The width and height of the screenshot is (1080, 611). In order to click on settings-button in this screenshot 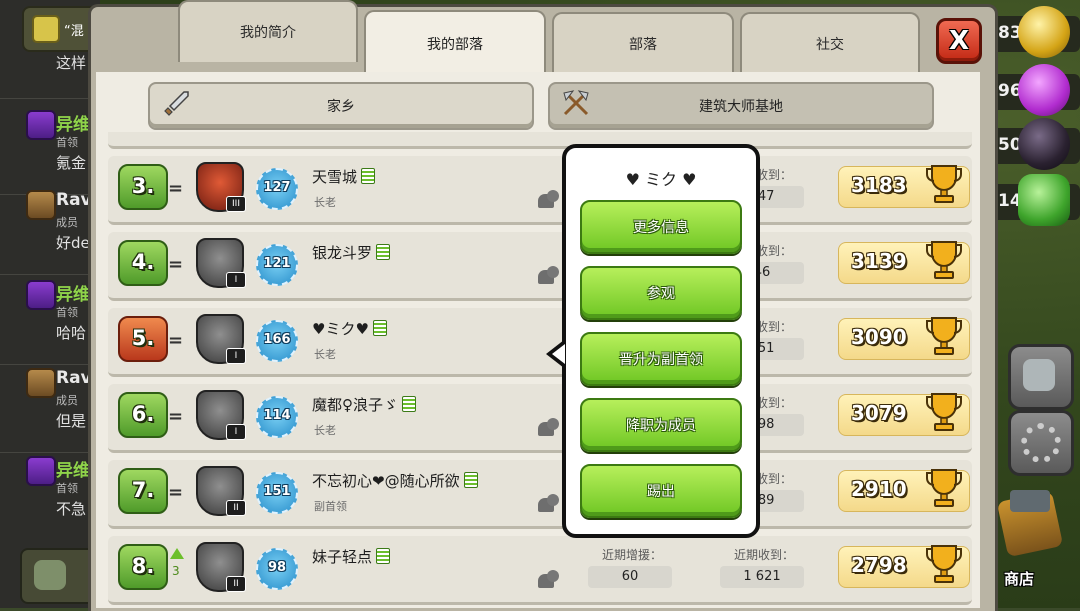, I will do `click(1041, 443)`.